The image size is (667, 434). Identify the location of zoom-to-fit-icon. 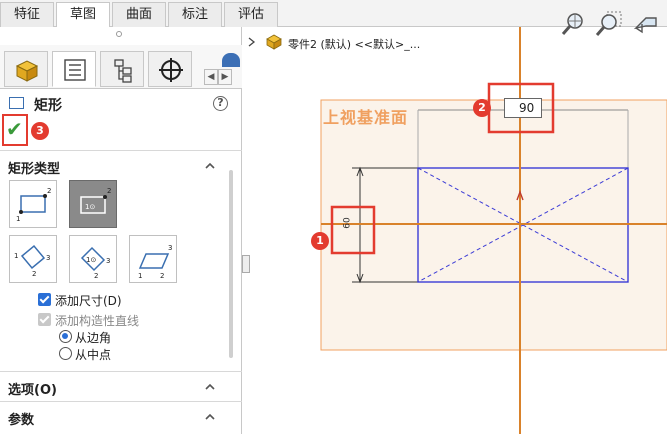
(574, 24).